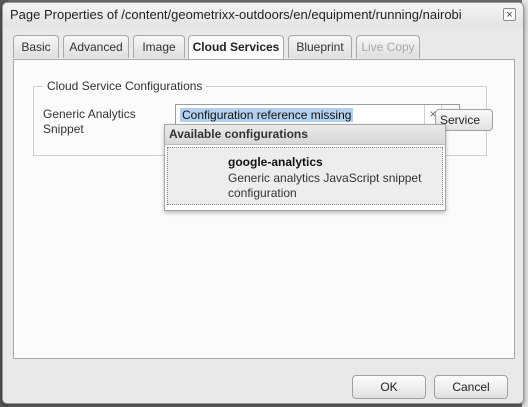  What do you see at coordinates (36, 46) in the screenshot?
I see `tab-basic: Basic` at bounding box center [36, 46].